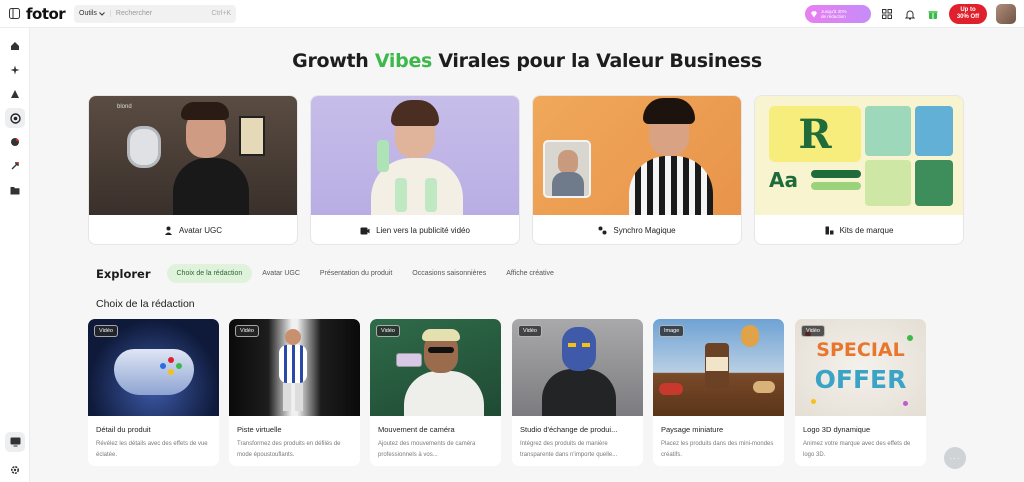  Describe the element at coordinates (259, 429) in the screenshot. I see `card-title: Piste virtuelle` at that location.